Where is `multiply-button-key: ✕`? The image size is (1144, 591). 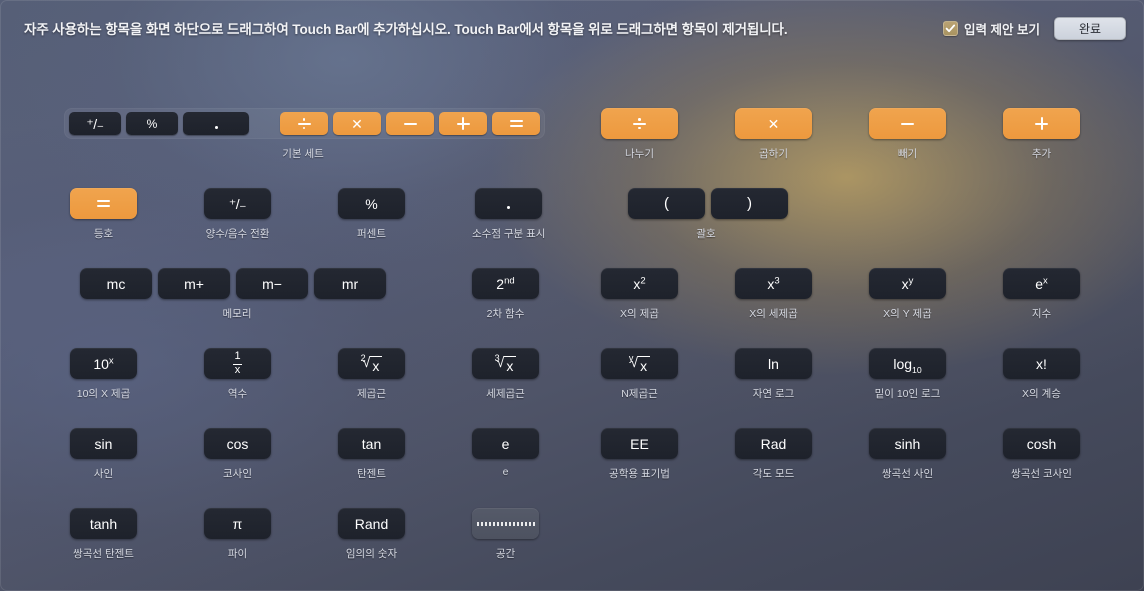 multiply-button-key: ✕ is located at coordinates (773, 123).